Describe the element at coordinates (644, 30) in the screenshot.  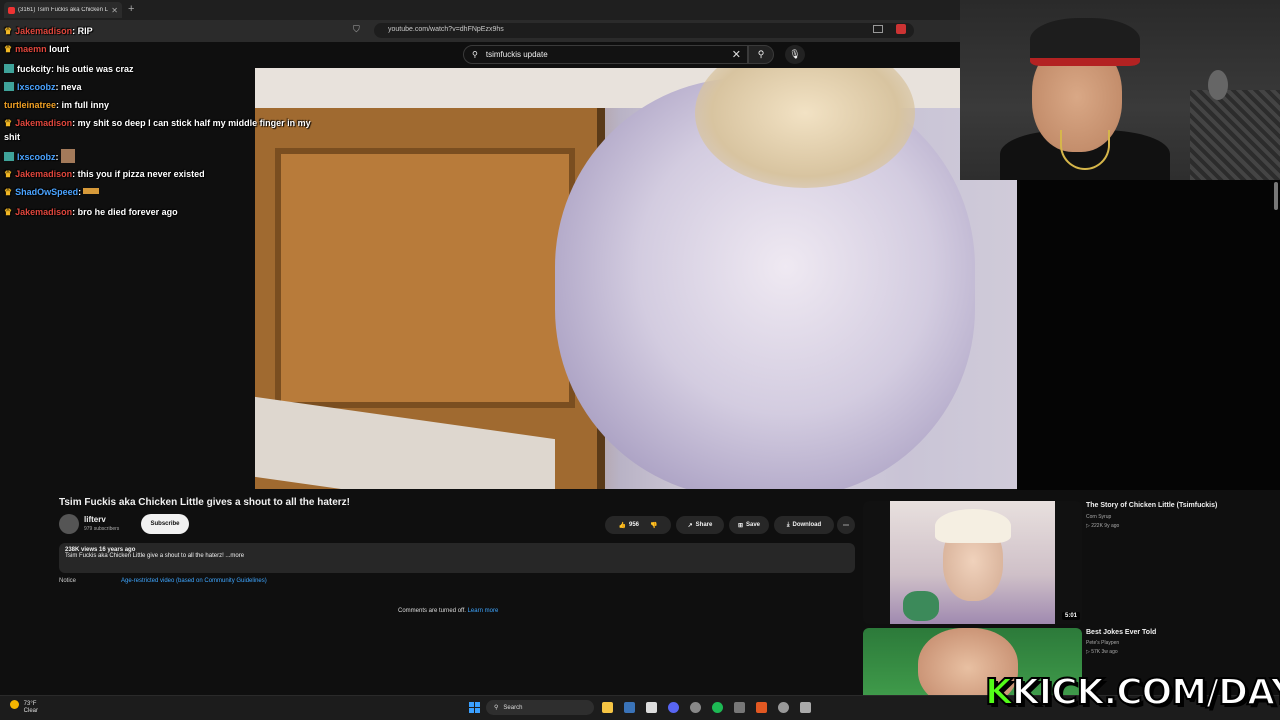
I see `url-field: youtube.com/watch?v=dhFNpEzx9hs` at that location.